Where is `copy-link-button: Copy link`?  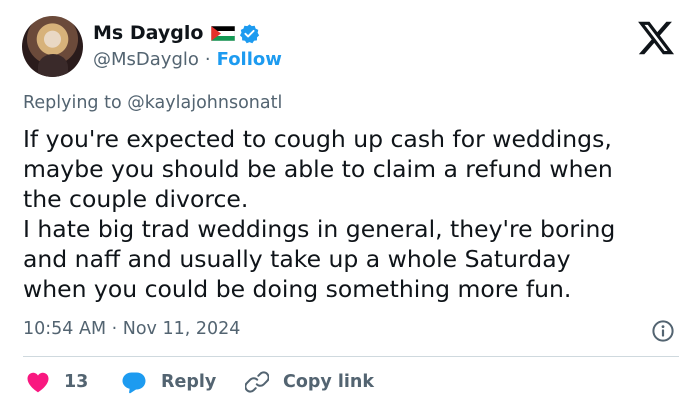
copy-link-button: Copy link is located at coordinates (309, 382).